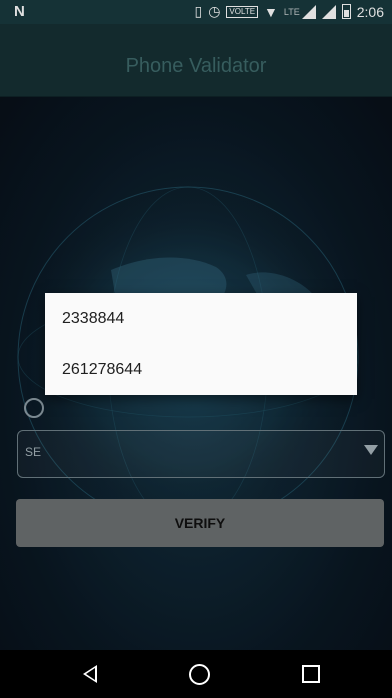 This screenshot has height=698, width=392. What do you see at coordinates (201, 369) in the screenshot?
I see `dialog-item-2: 261278644` at bounding box center [201, 369].